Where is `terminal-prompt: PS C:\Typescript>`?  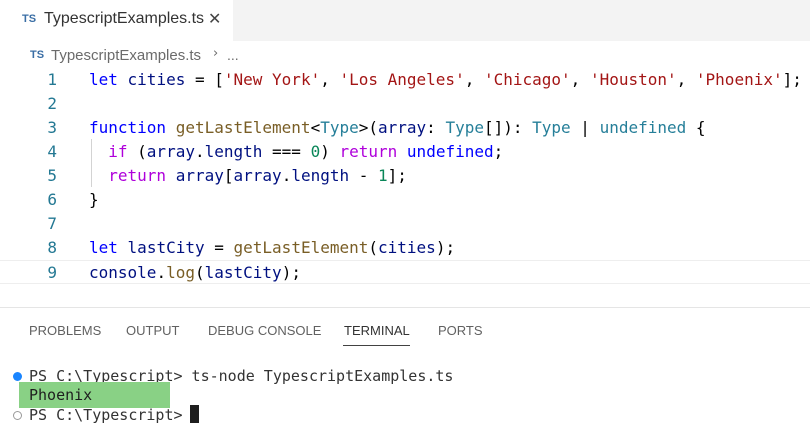 terminal-prompt: PS C:\Typescript> is located at coordinates (110, 415).